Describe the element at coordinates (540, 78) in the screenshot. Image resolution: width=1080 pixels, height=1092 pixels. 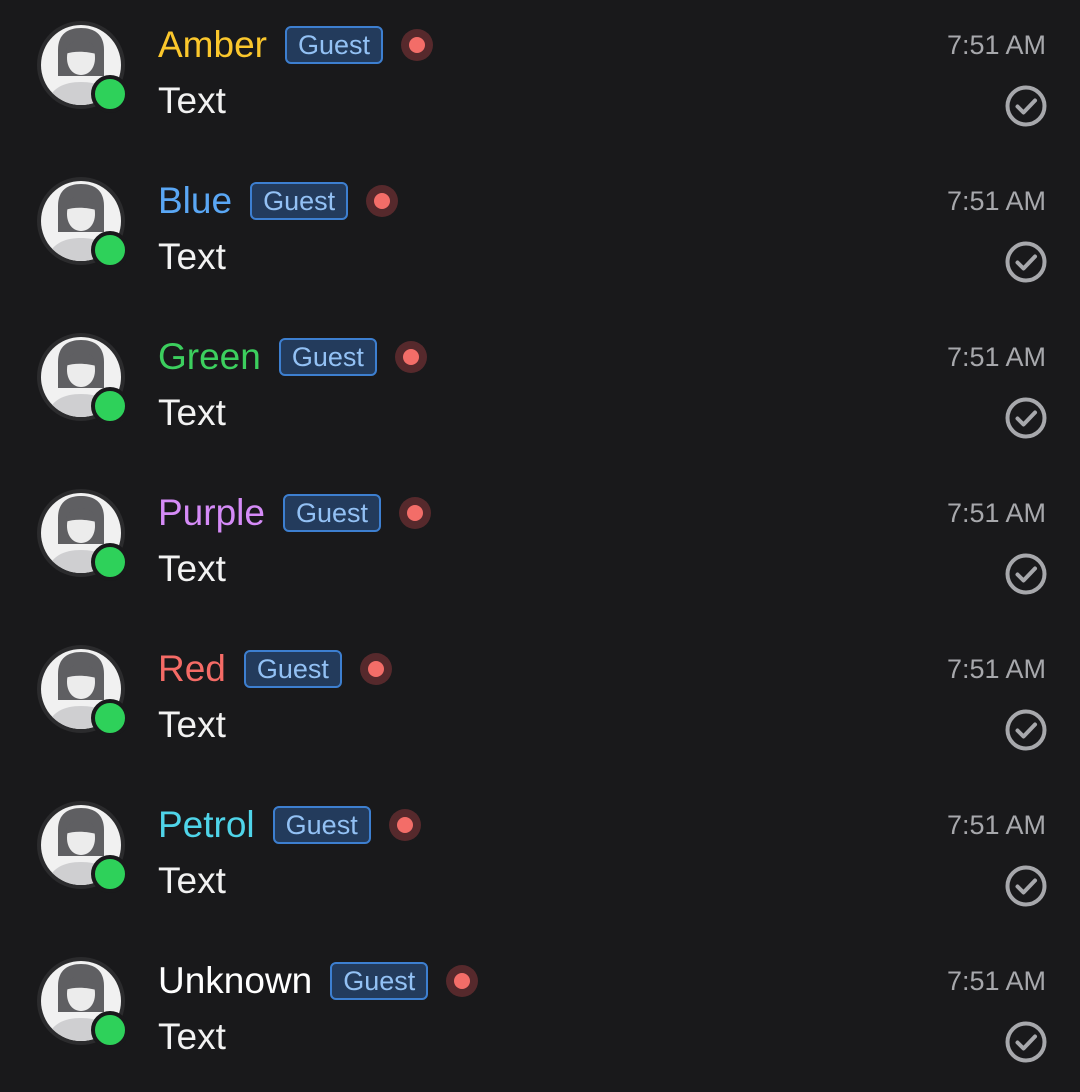
I see `message-item: Amber Guest 7:51 AM Text` at that location.